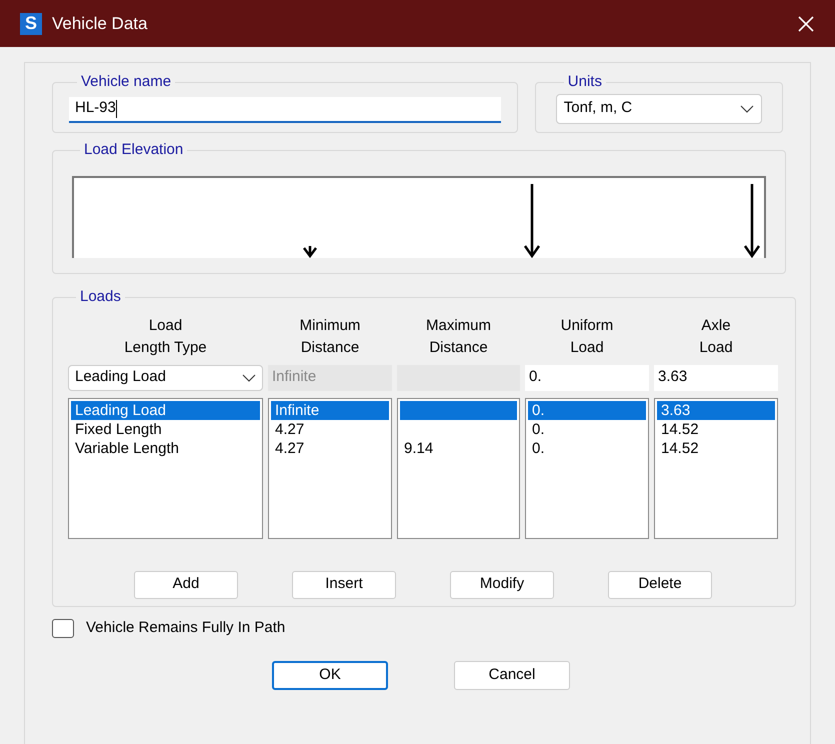 The width and height of the screenshot is (835, 744). Describe the element at coordinates (133, 150) in the screenshot. I see `group-label: Load Elevation` at that location.